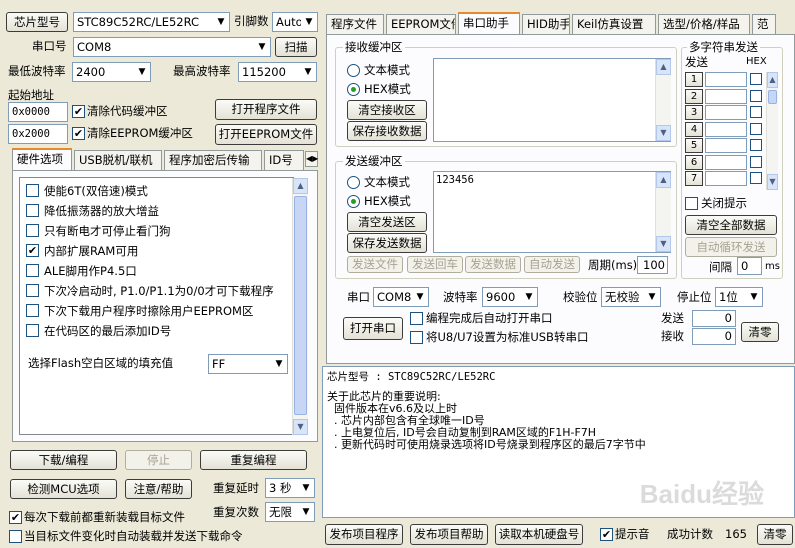 The height and width of the screenshot is (548, 795). Describe the element at coordinates (694, 129) in the screenshot. I see `multi-send-row-button: 4` at that location.